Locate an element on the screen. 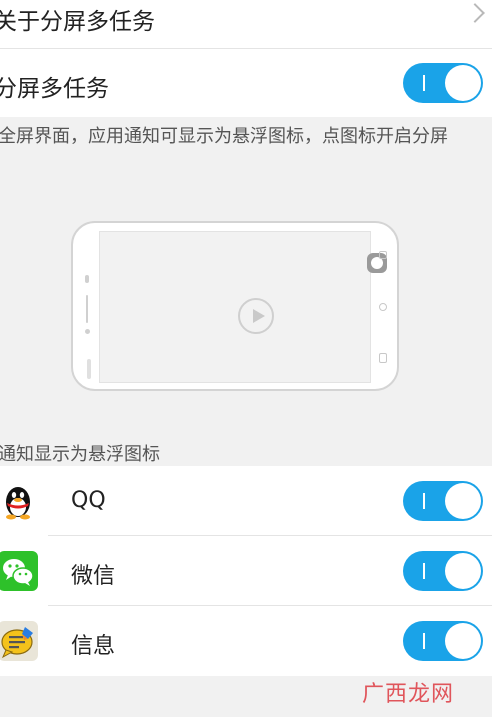 The image size is (492, 717). qq-penguin-icon is located at coordinates (19, 500).